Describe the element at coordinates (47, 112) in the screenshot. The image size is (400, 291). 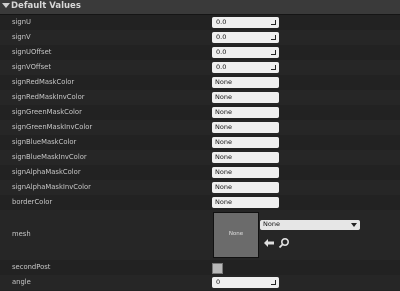
I see `property-label: signGreenMaskColor` at that location.